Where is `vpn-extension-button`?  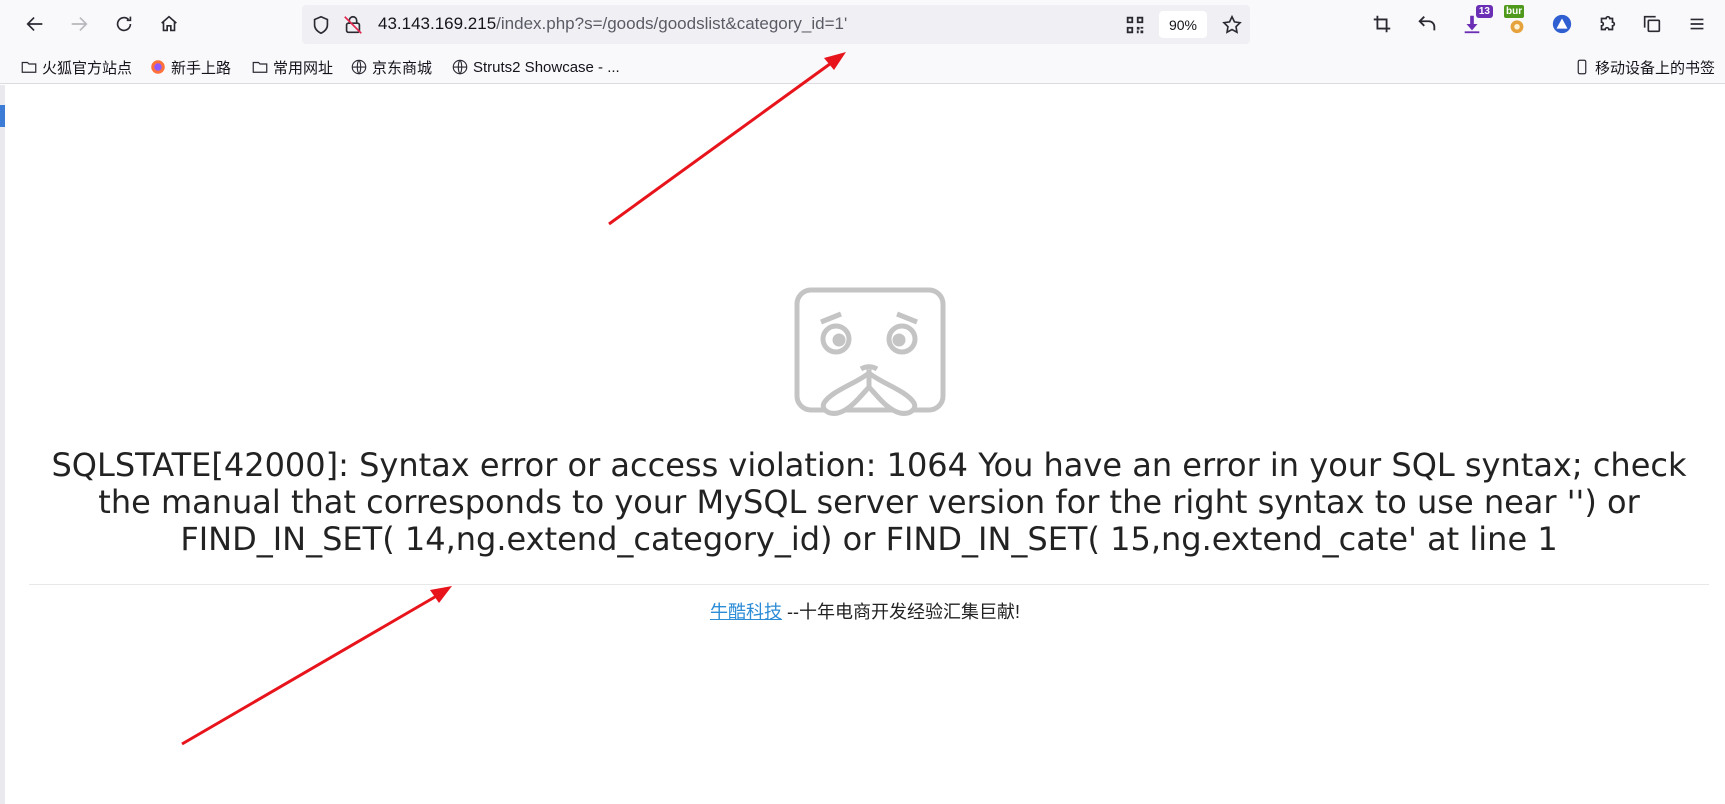
vpn-extension-button is located at coordinates (1562, 24).